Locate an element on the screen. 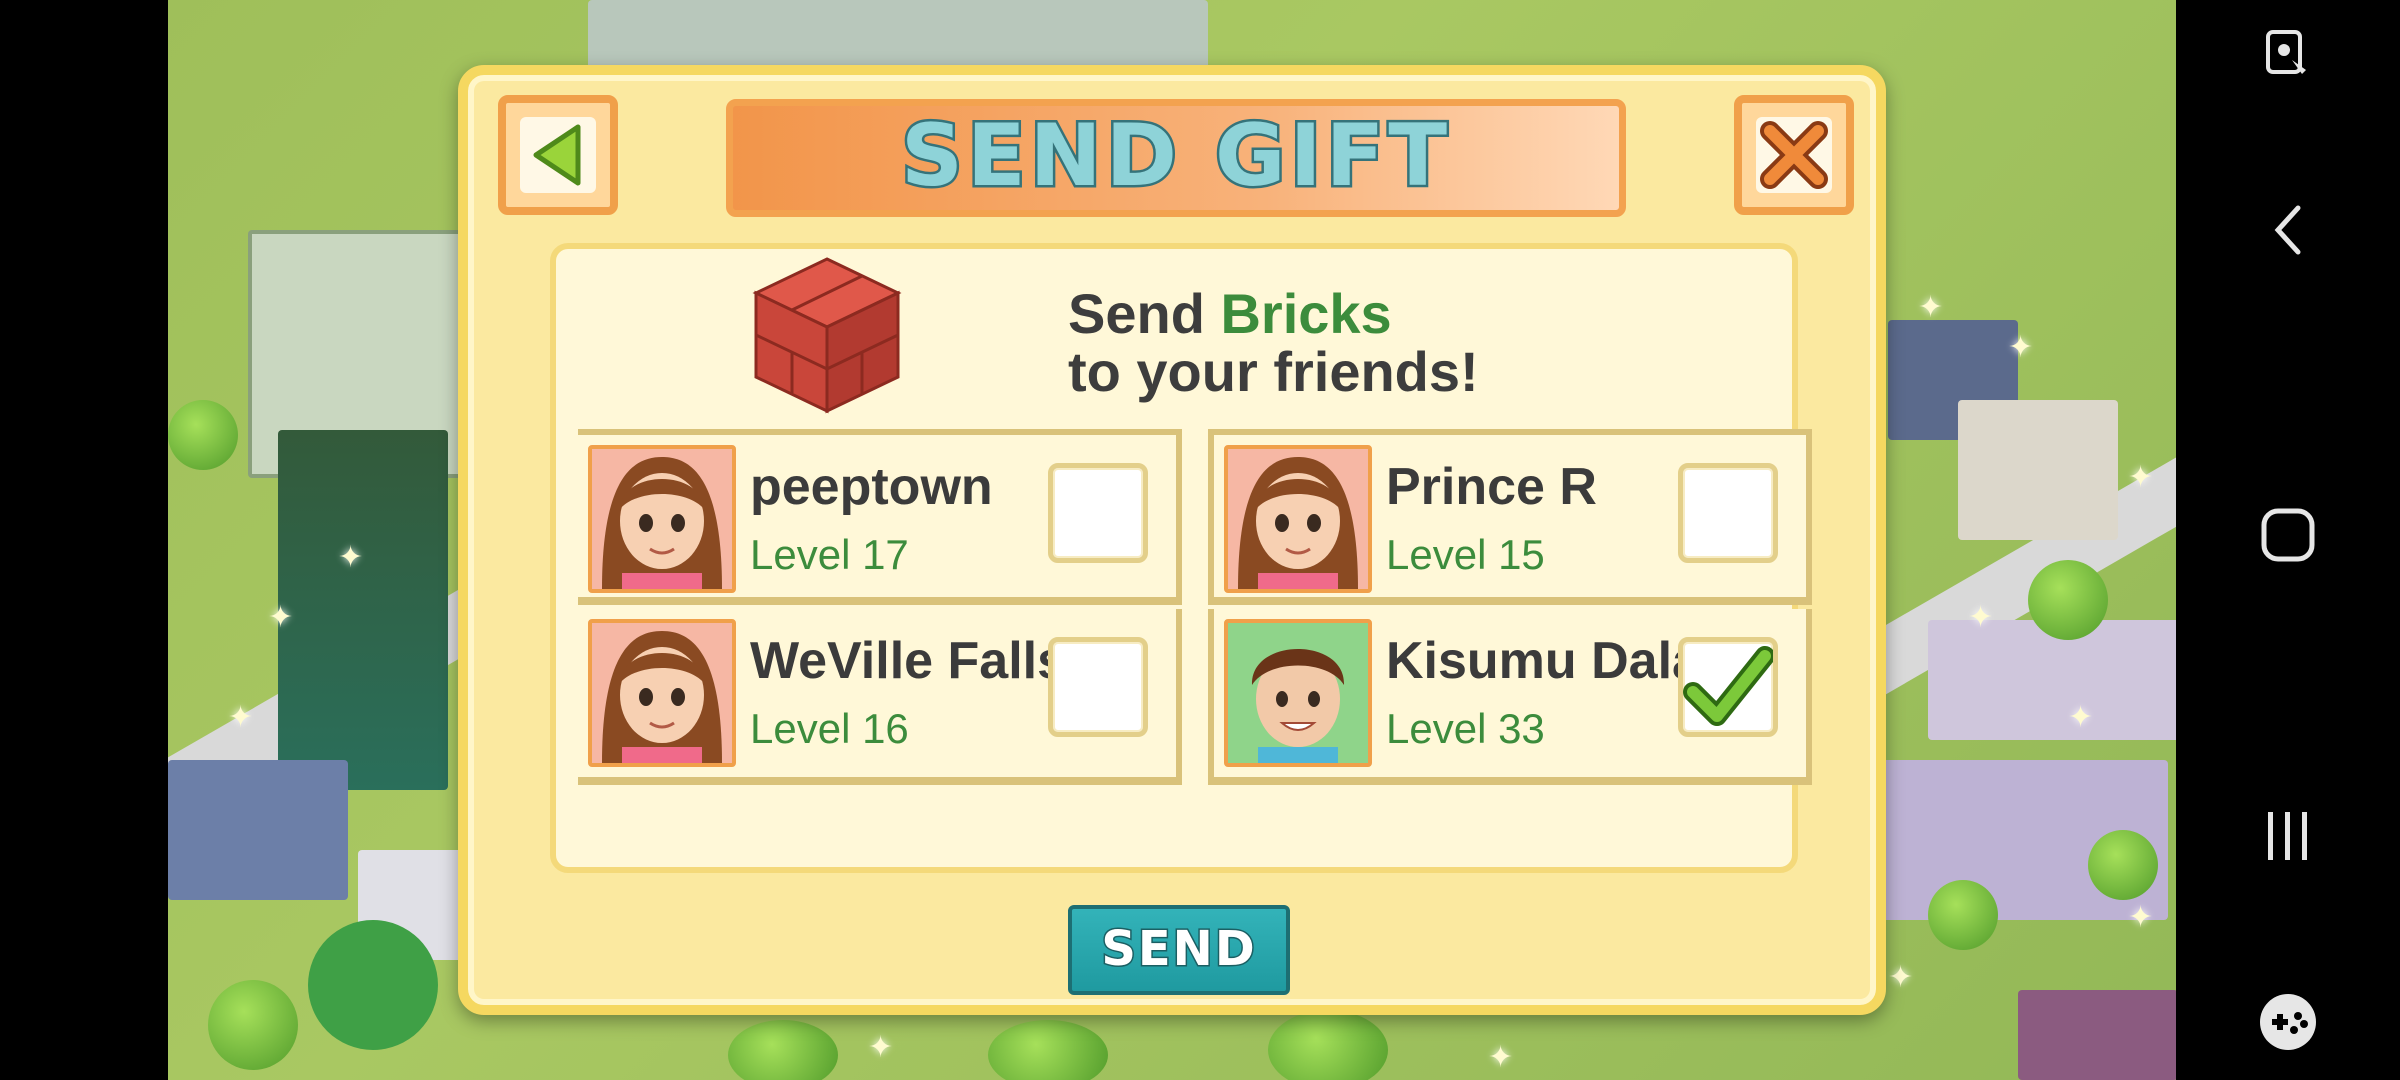 This screenshot has height=1080, width=2400. back-chevron-icon is located at coordinates (2288, 232).